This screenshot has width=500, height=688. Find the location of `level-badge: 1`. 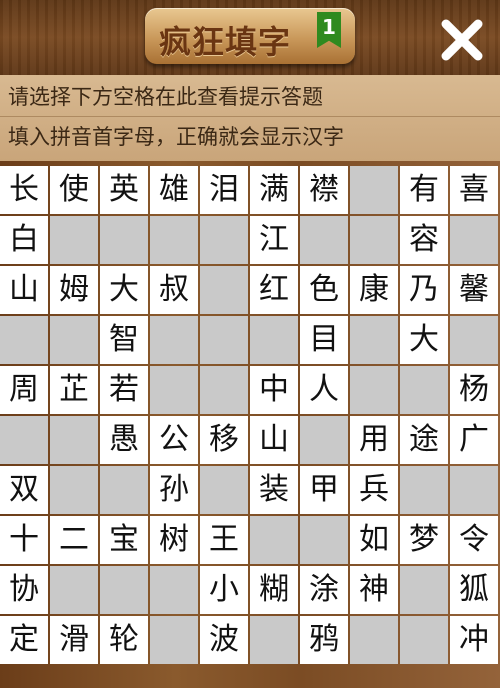

level-badge: 1 is located at coordinates (329, 30).